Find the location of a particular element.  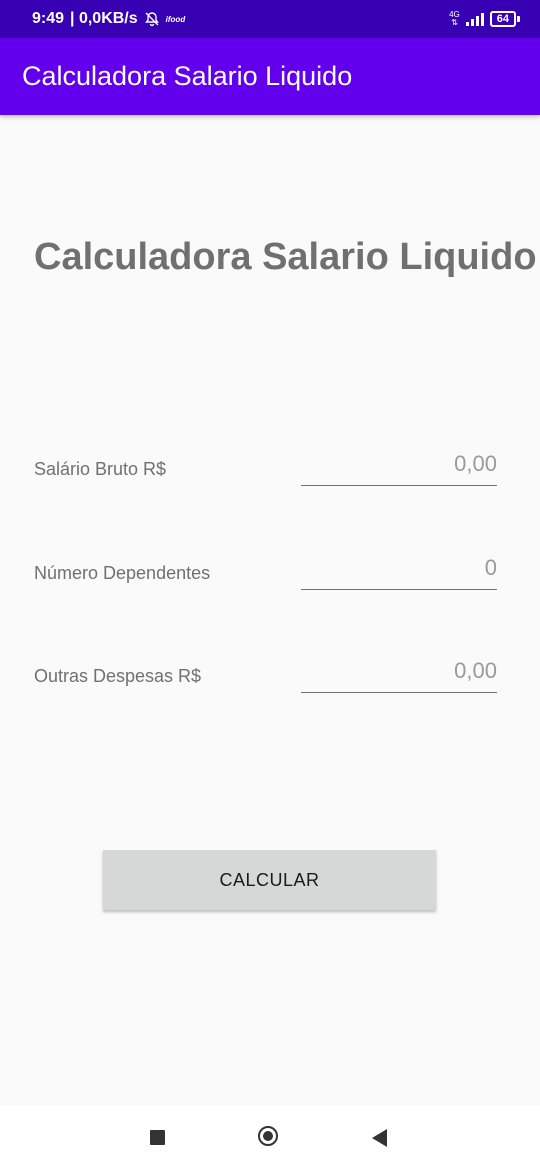

battery-icon: 64 is located at coordinates (504, 19).